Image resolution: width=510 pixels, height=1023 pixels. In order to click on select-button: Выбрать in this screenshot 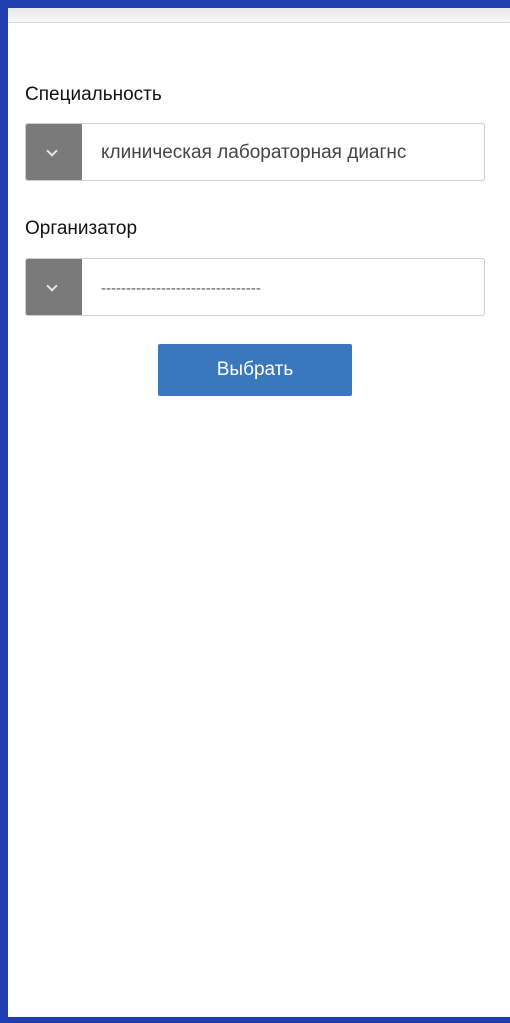, I will do `click(255, 370)`.